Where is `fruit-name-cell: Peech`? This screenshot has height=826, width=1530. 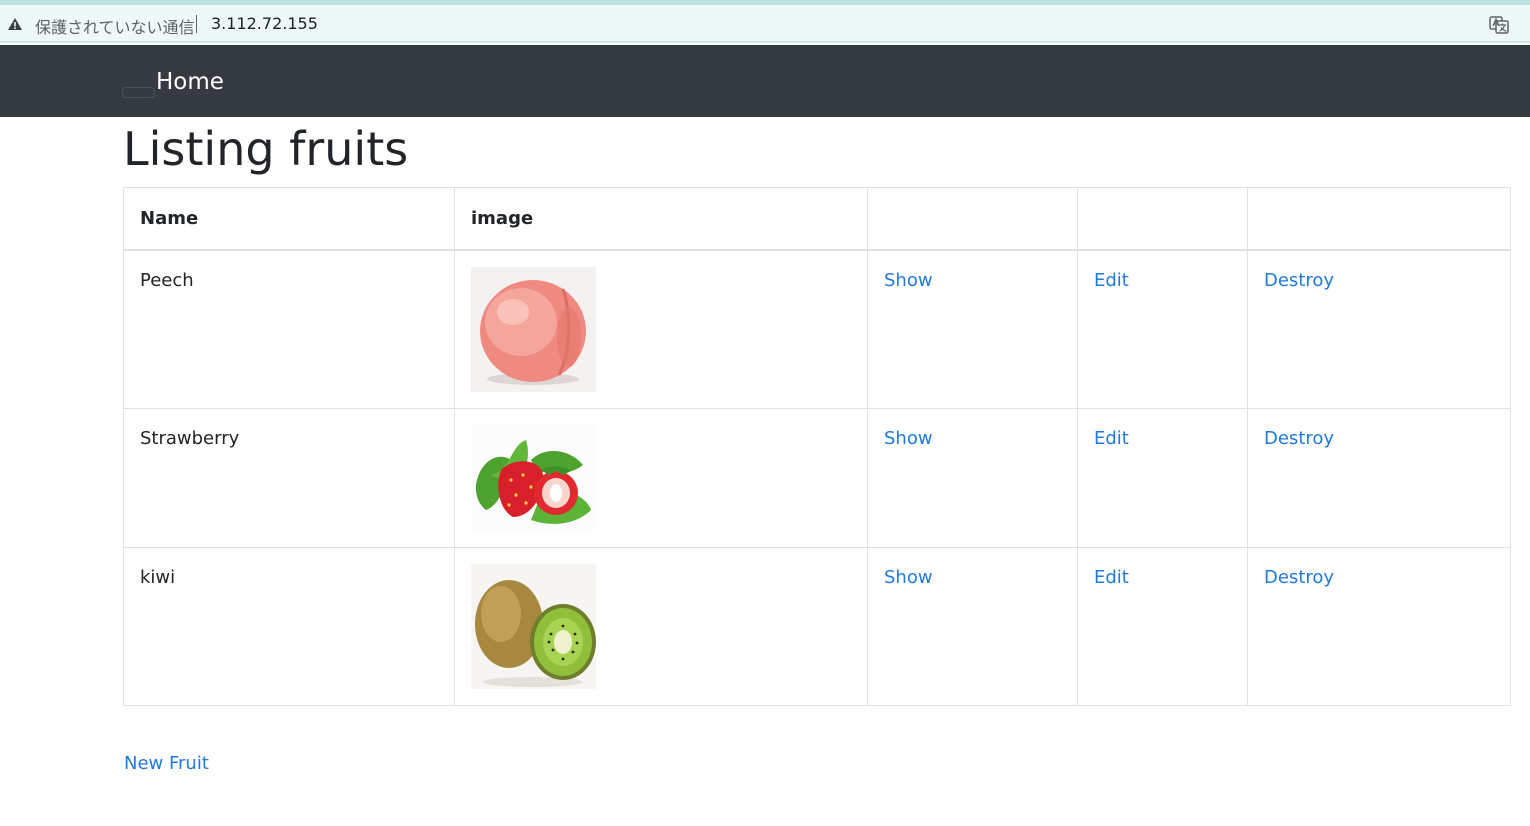 fruit-name-cell: Peech is located at coordinates (289, 329).